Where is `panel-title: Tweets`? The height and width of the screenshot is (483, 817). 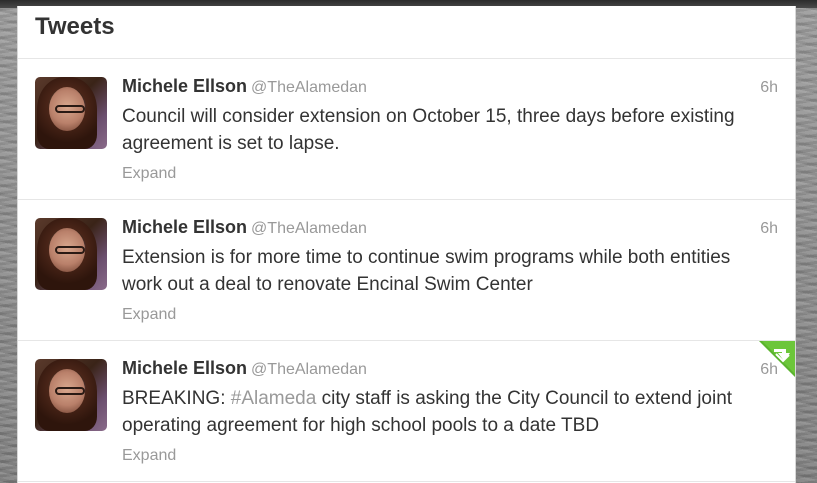 panel-title: Tweets is located at coordinates (75, 26).